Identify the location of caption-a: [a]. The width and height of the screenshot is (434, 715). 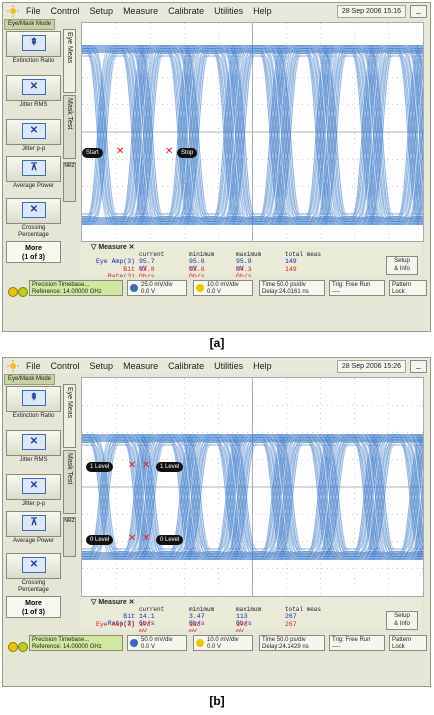
(217, 343).